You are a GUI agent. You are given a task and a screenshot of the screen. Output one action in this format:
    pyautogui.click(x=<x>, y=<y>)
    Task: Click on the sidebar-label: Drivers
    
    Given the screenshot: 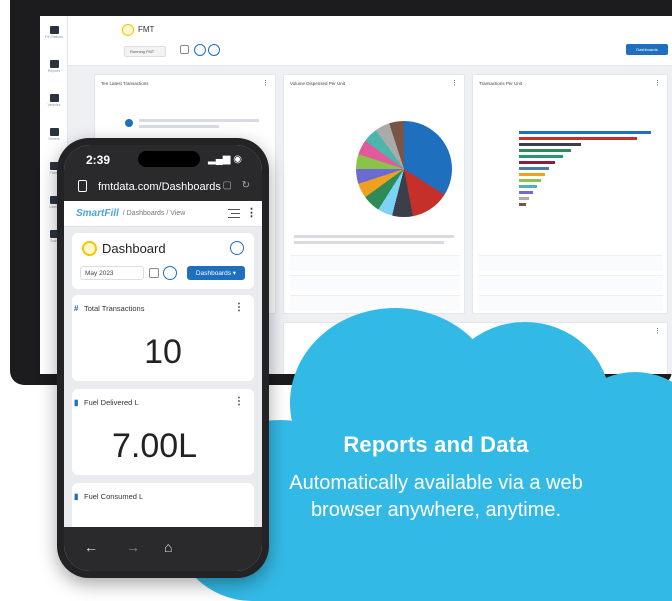 What is the action you would take?
    pyautogui.click(x=54, y=139)
    